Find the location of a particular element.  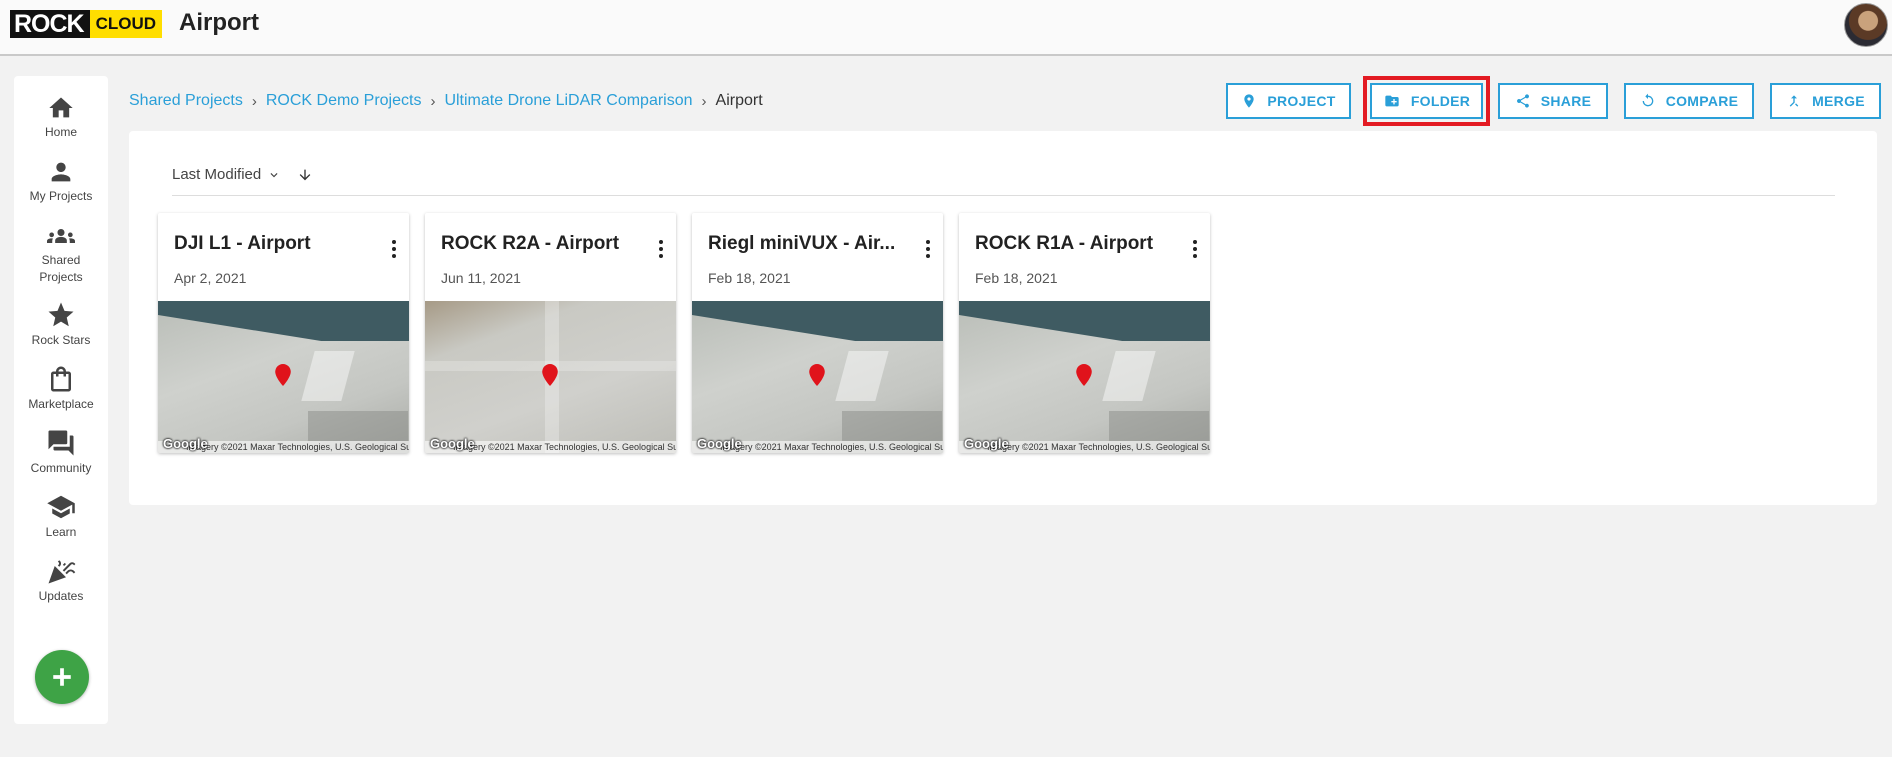

star-icon is located at coordinates (61, 314).